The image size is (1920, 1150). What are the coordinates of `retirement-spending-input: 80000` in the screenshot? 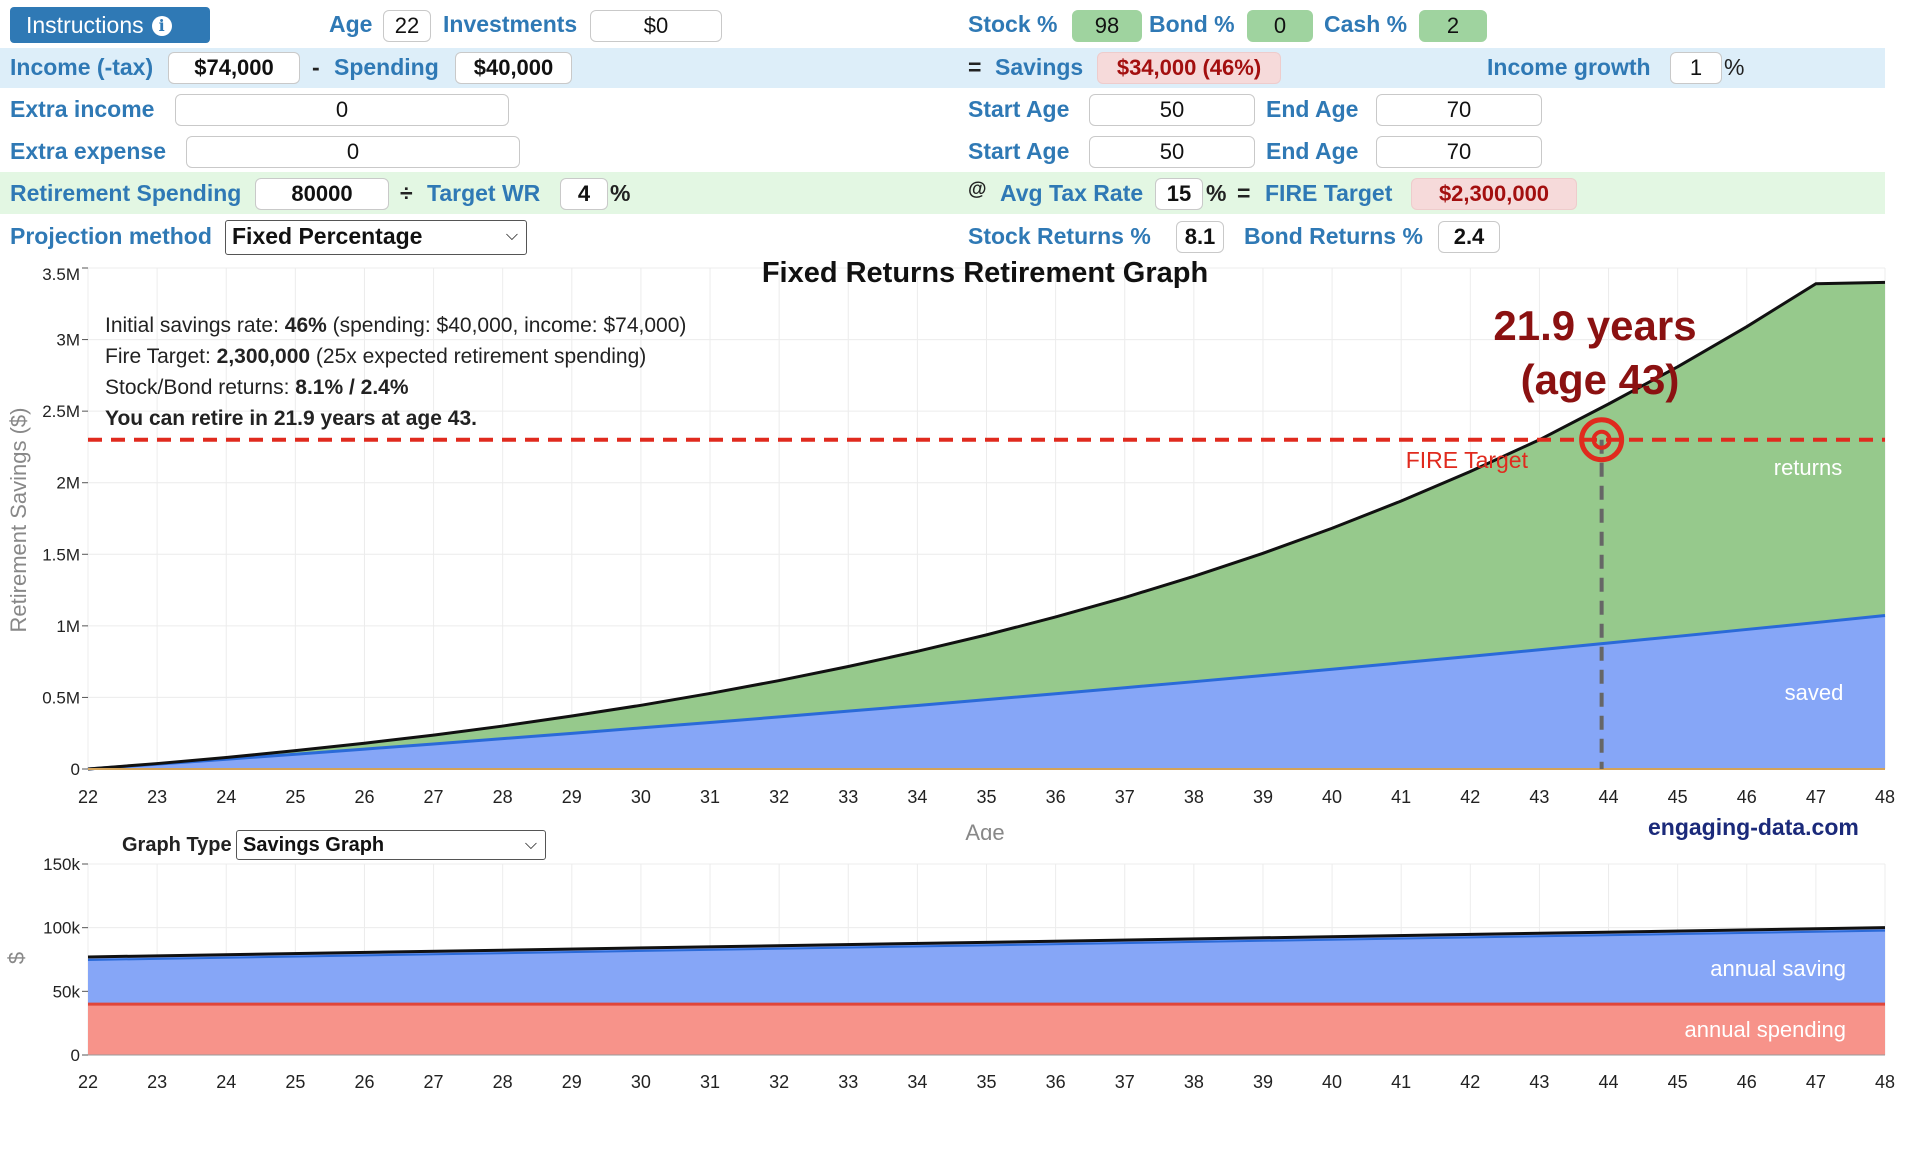 It's located at (322, 194).